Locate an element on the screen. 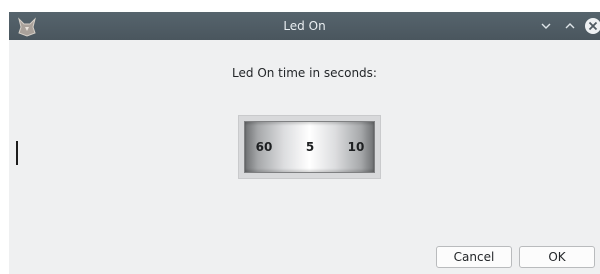 This screenshot has width=600, height=274. drum-value-selected: 5 is located at coordinates (310, 147).